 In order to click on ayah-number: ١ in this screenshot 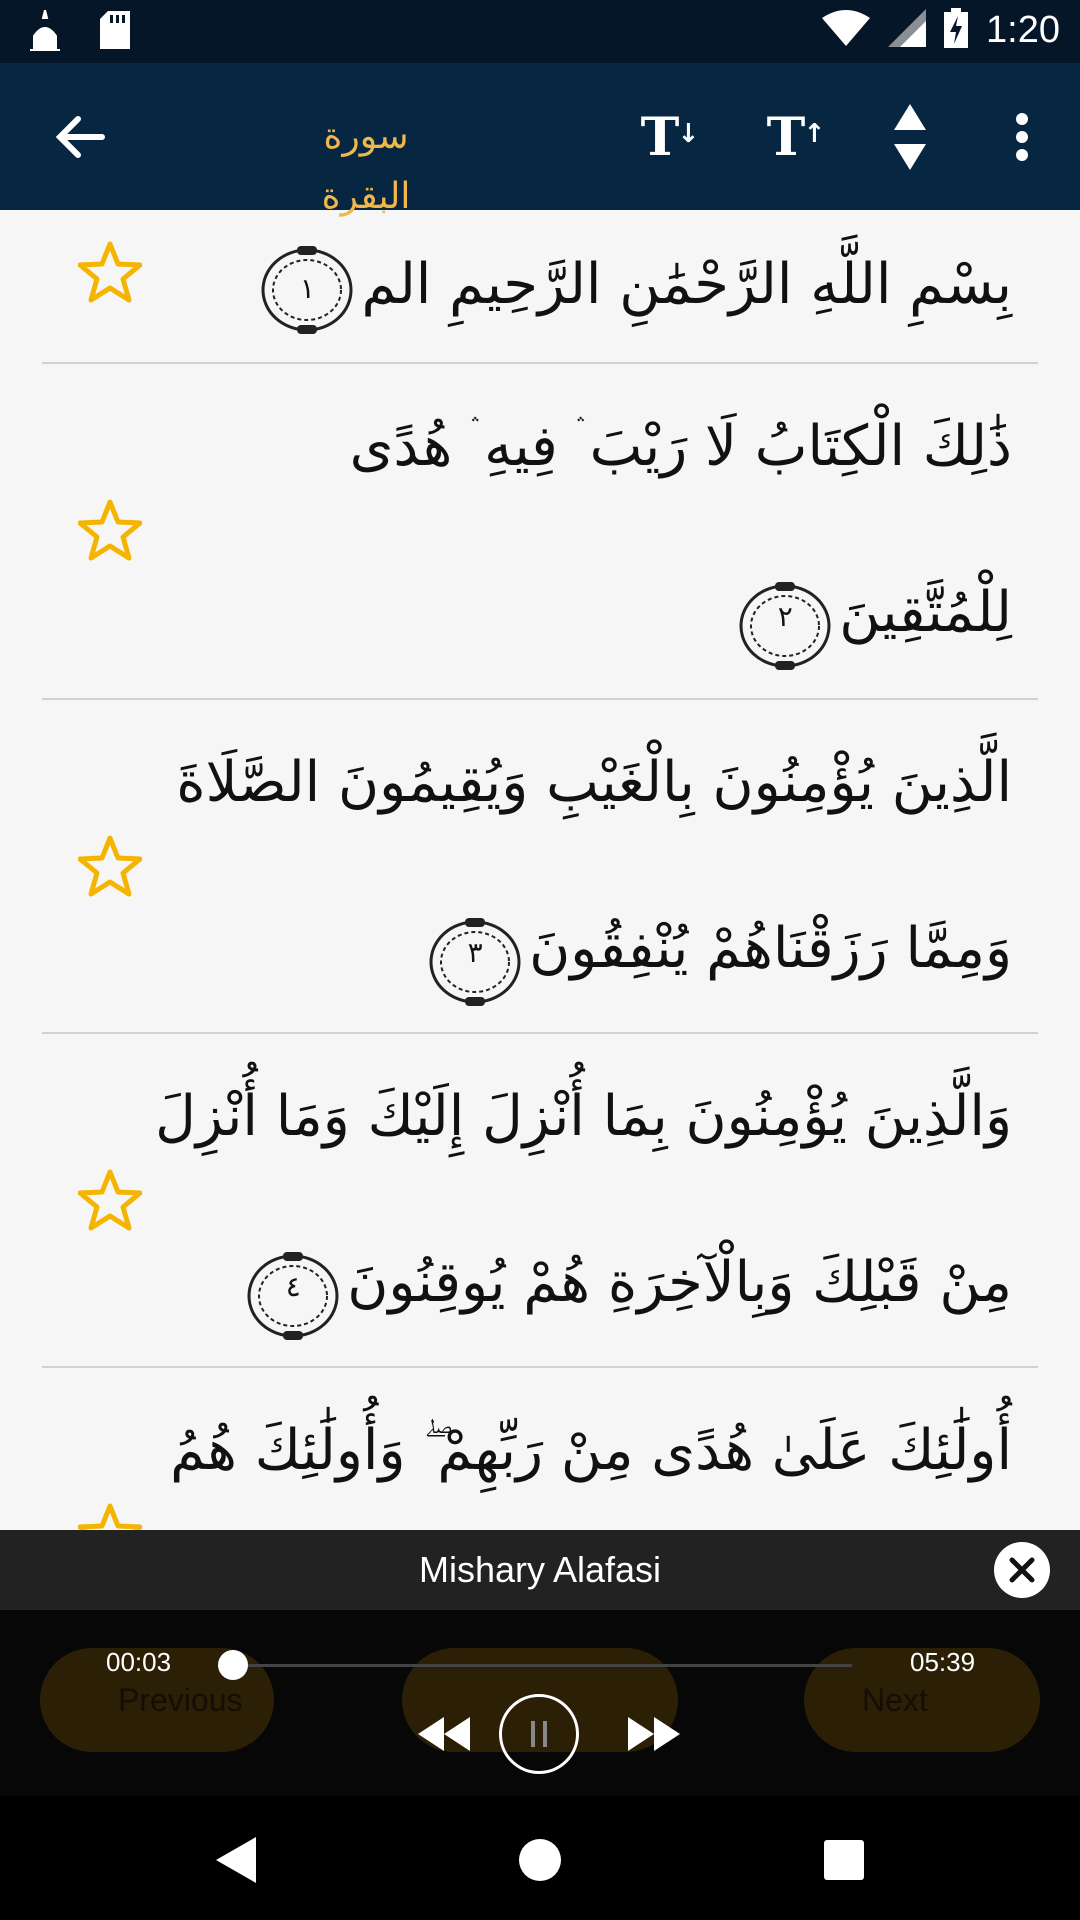, I will do `click(307, 288)`.